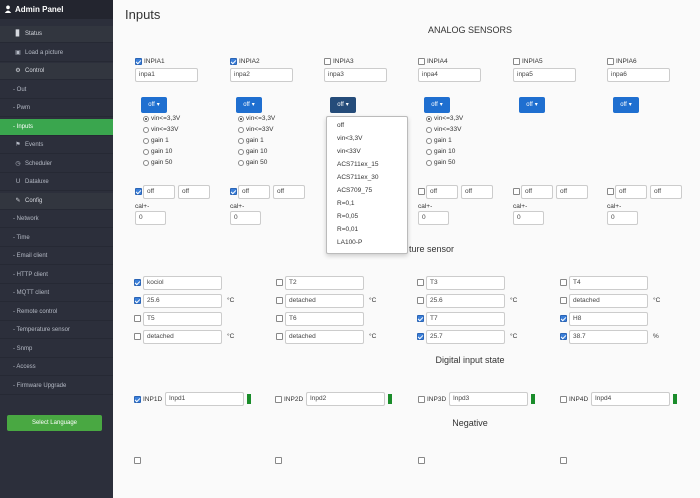  What do you see at coordinates (355, 75) in the screenshot?
I see `analog-name-input: inpa3` at bounding box center [355, 75].